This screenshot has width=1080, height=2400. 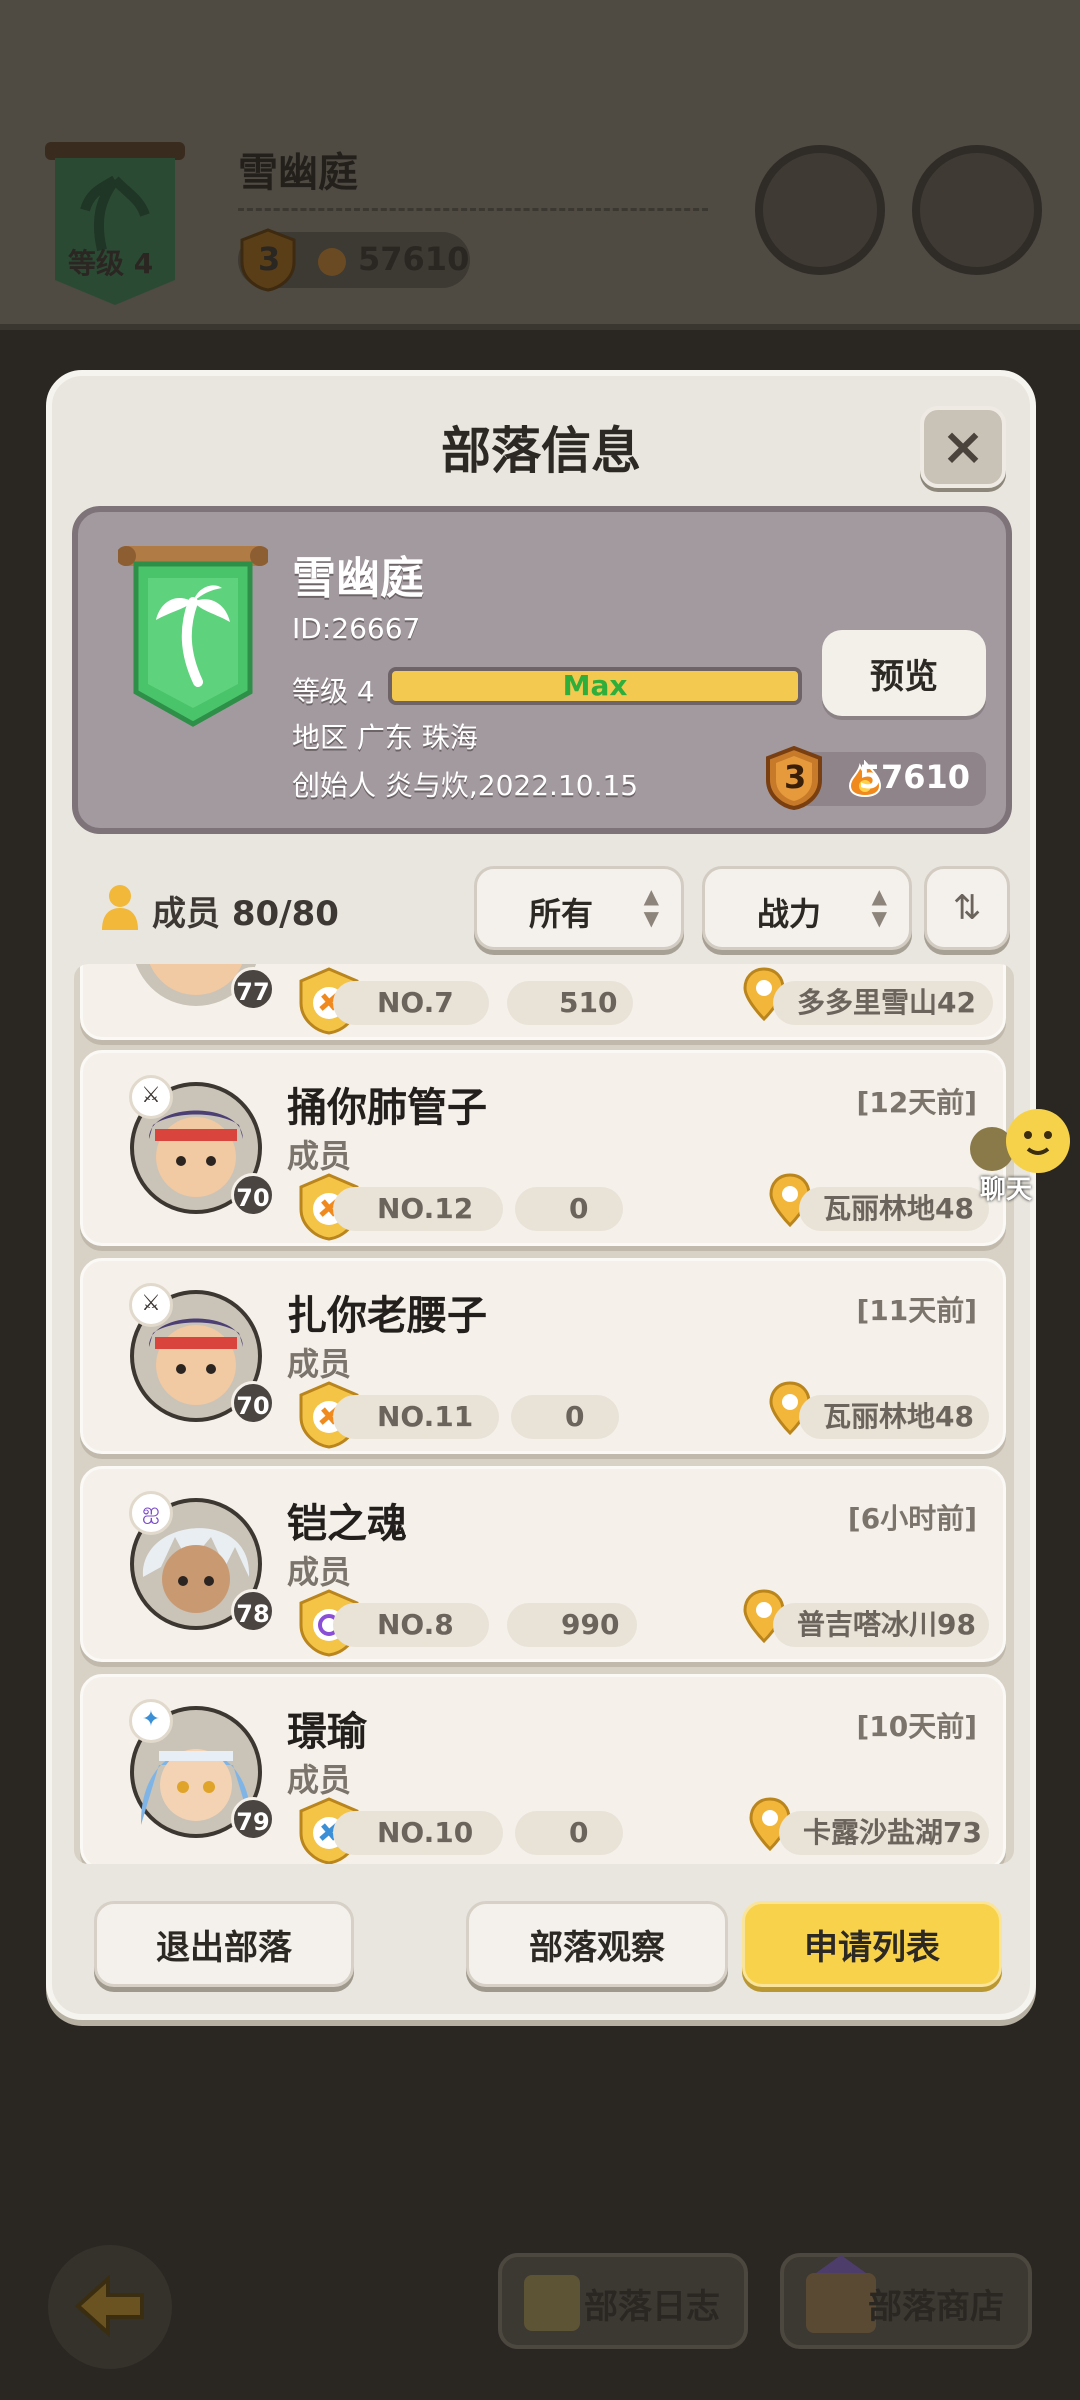 I want to click on member-last-online: [12天前], so click(x=916, y=1102).